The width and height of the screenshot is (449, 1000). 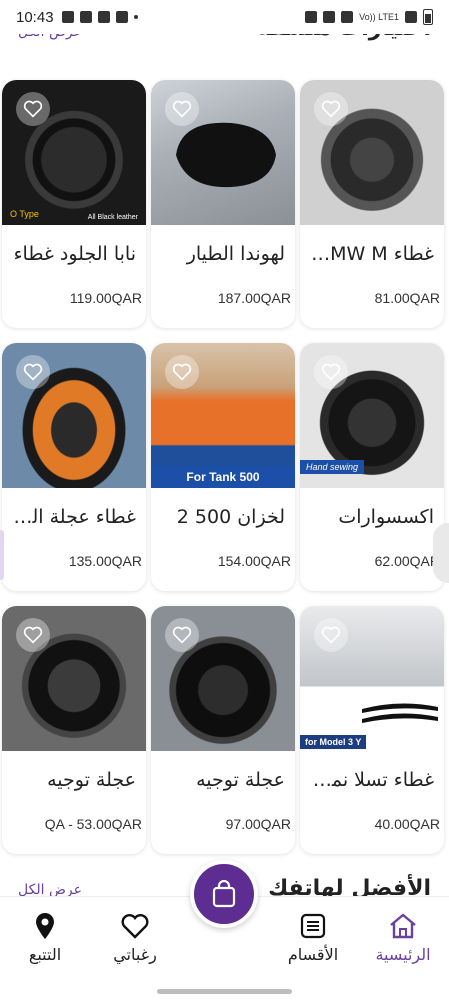 What do you see at coordinates (223, 477) in the screenshot?
I see `product-banner: For Tank 500` at bounding box center [223, 477].